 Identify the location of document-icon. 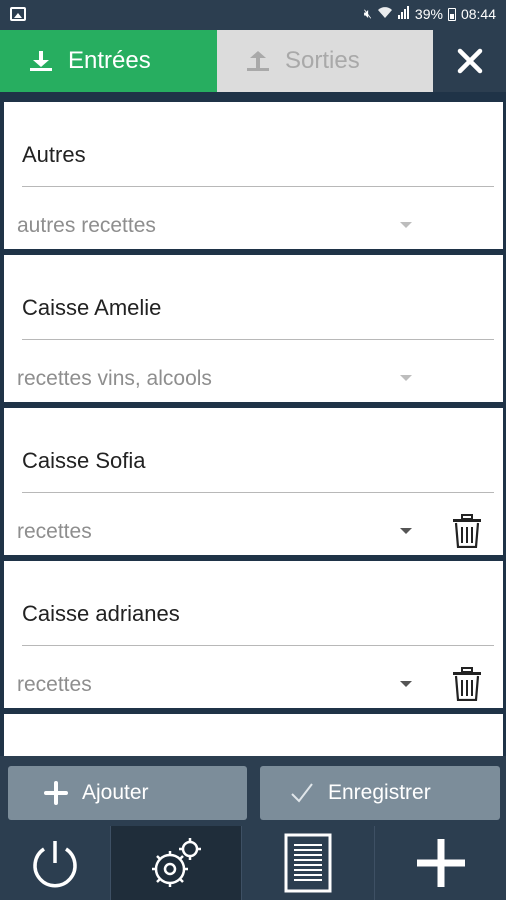
(308, 863).